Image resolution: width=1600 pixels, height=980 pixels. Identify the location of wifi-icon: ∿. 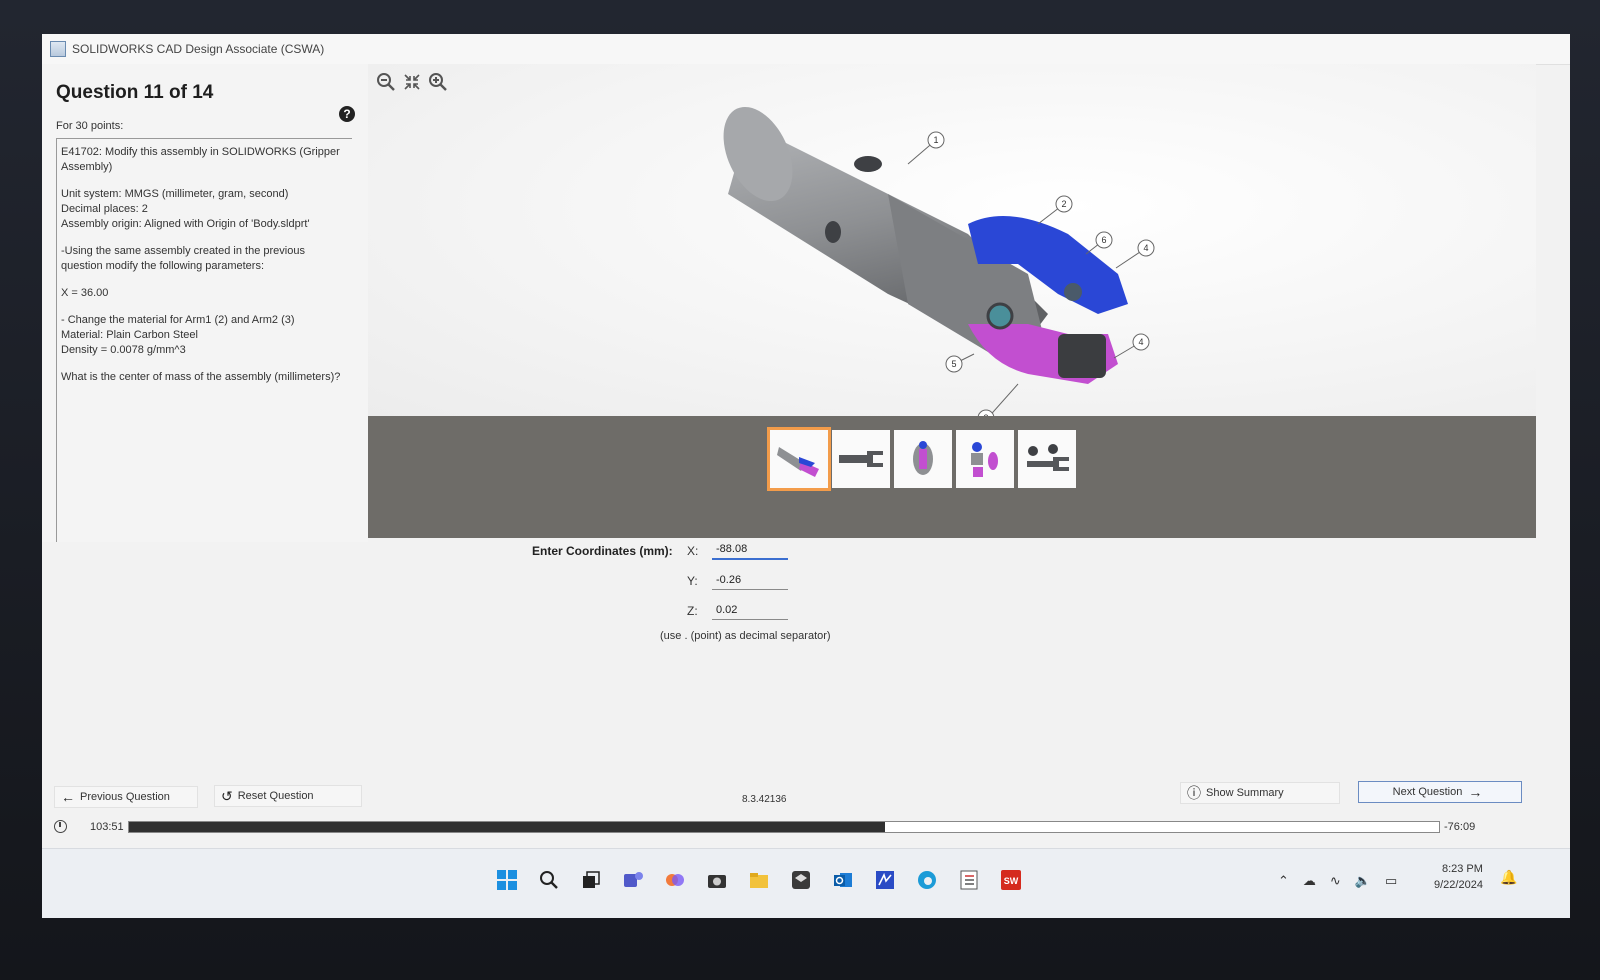
(1335, 881).